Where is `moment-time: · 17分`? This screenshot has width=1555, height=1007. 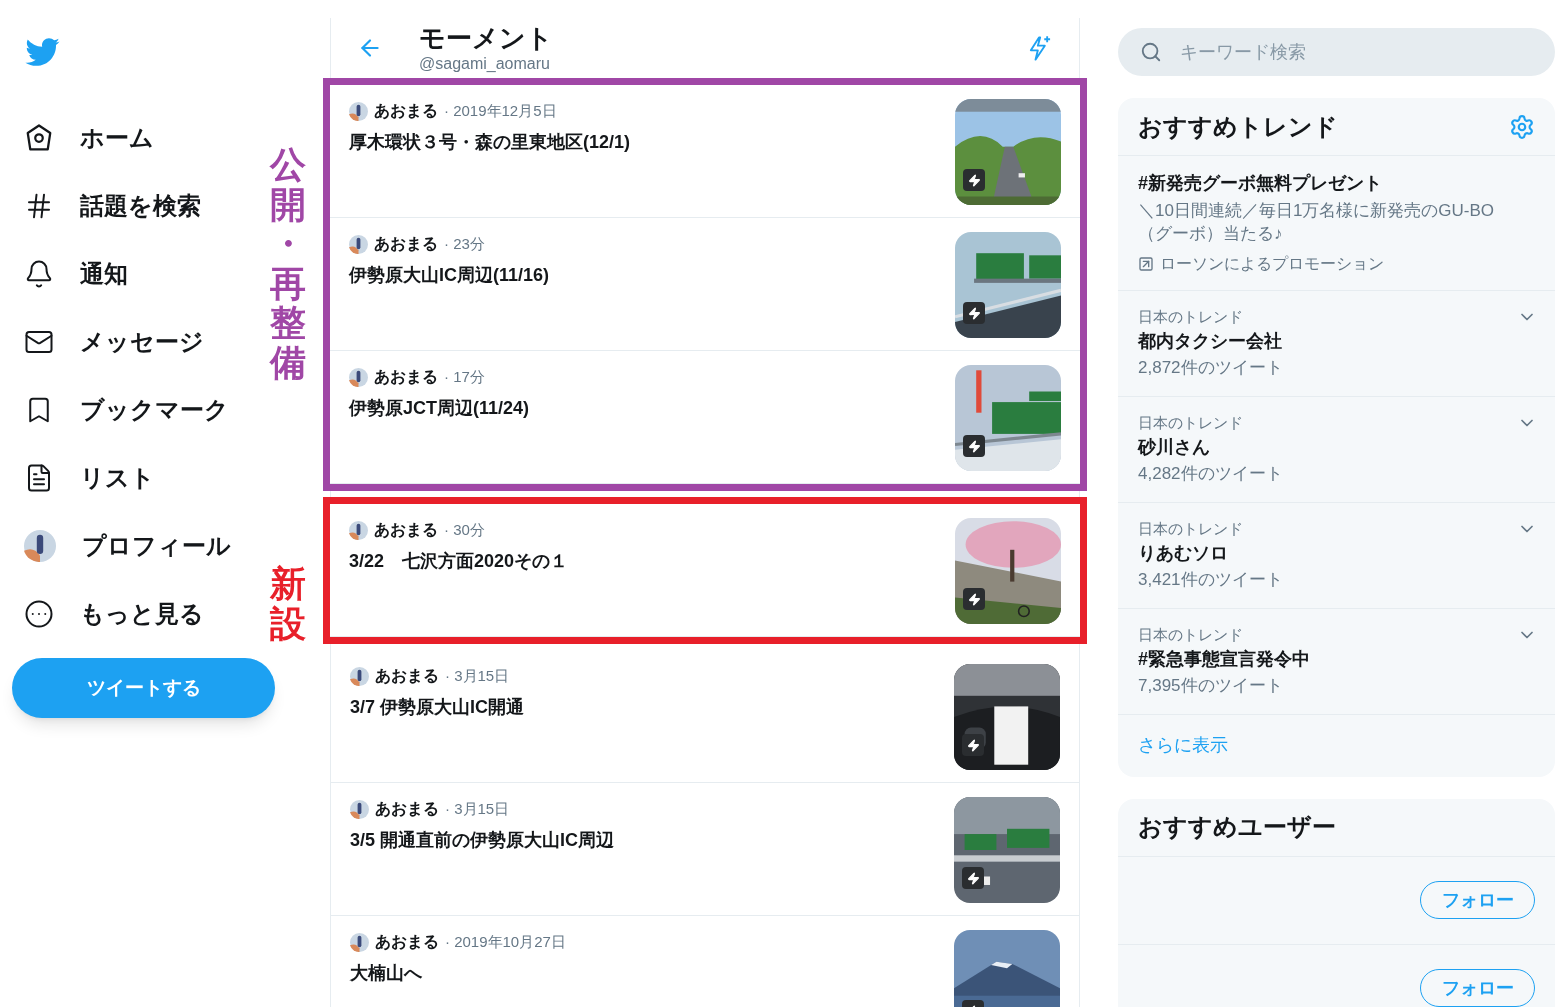 moment-time: · 17分 is located at coordinates (464, 376).